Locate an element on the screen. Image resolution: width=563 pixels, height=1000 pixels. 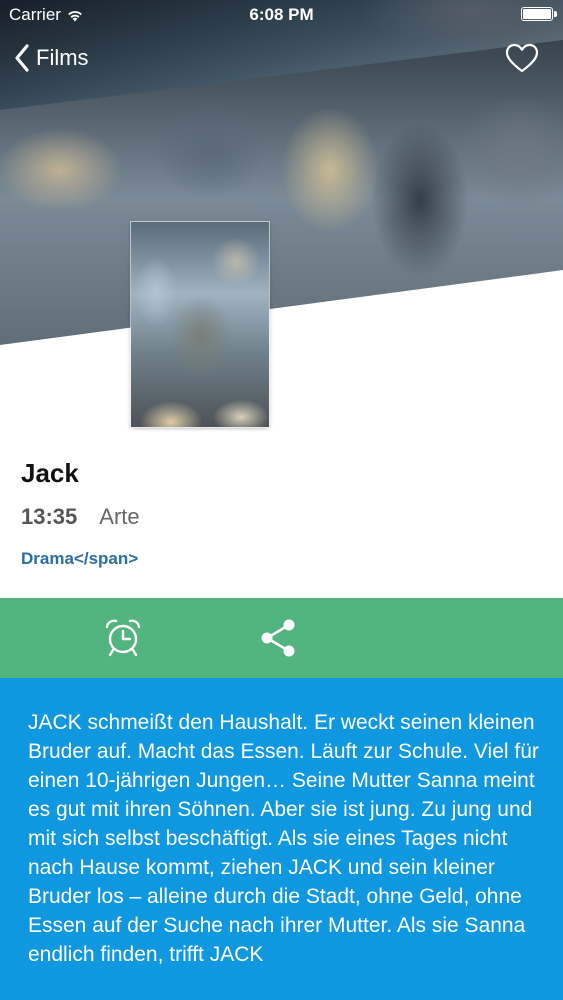
genre-link: Drama</span> is located at coordinates (79, 559).